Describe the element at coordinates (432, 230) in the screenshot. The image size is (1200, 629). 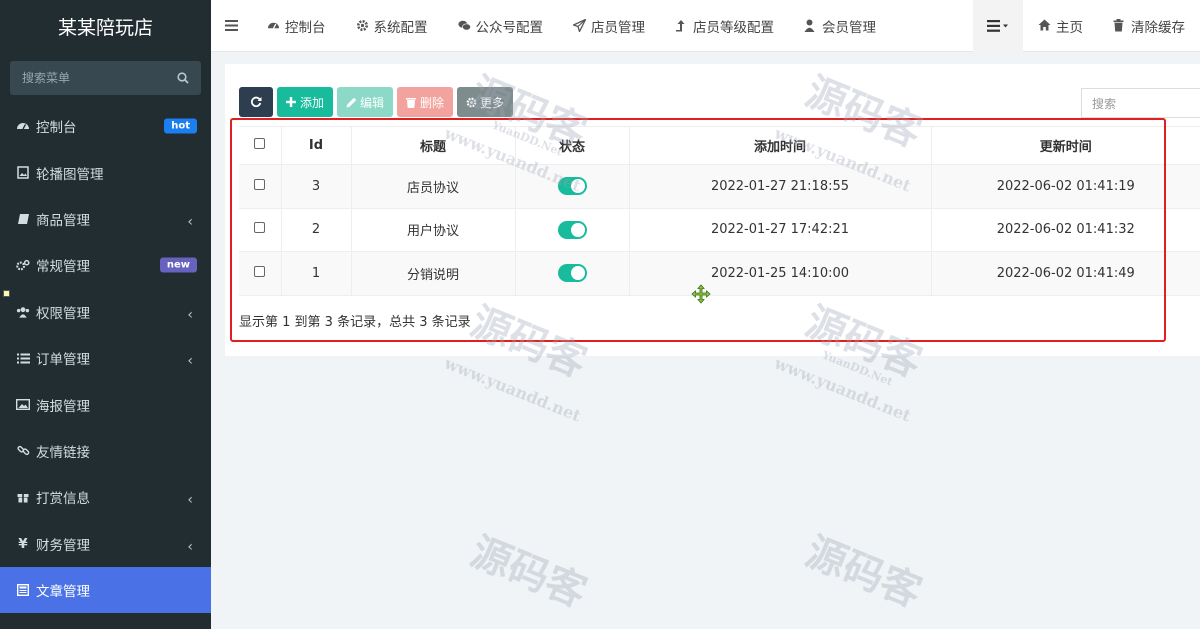
I see `cell-title: 用户协议` at that location.